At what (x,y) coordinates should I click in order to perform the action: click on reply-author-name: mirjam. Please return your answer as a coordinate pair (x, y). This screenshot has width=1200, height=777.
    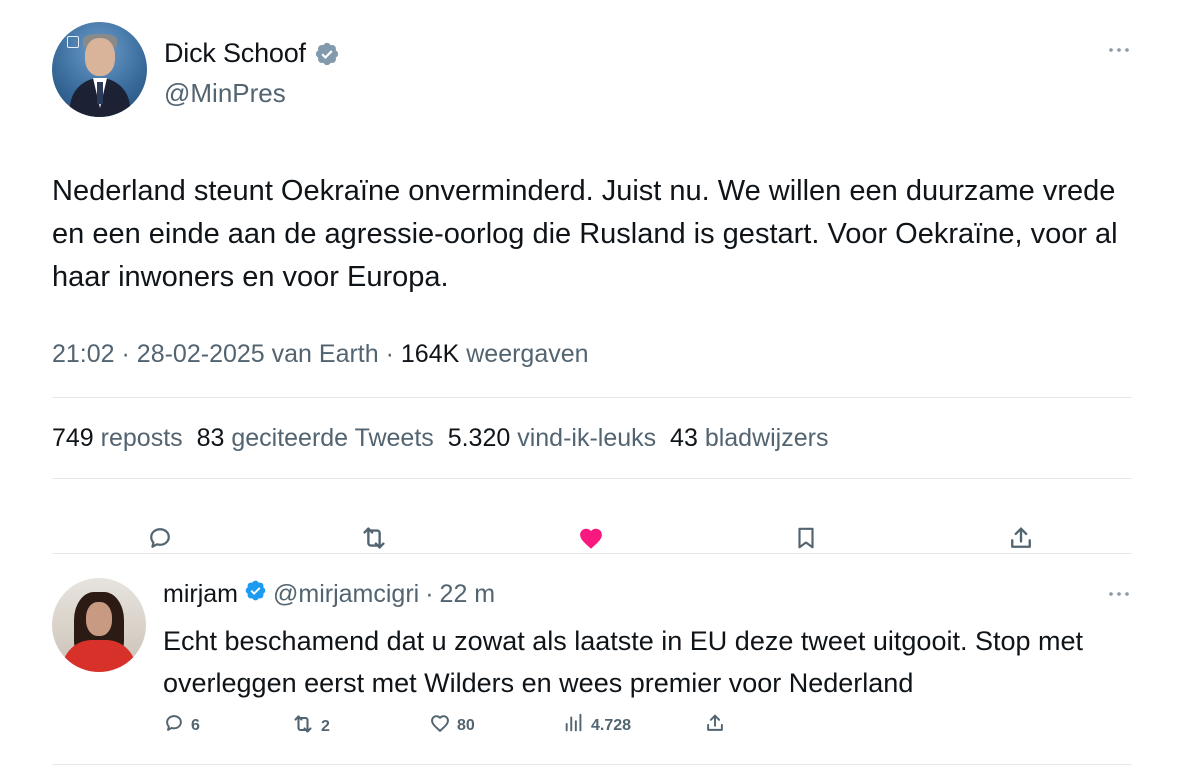
    Looking at the image, I should click on (200, 594).